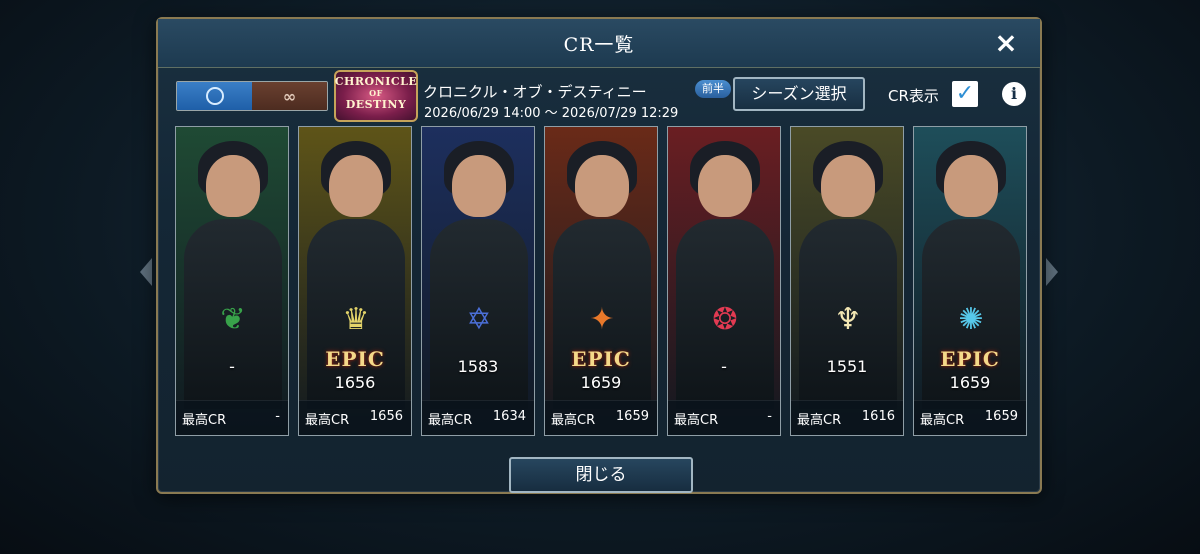 This screenshot has width=1200, height=554. Describe the element at coordinates (355, 281) in the screenshot. I see `character-card: ♛ EPIC 1656 最高CR 1656` at that location.